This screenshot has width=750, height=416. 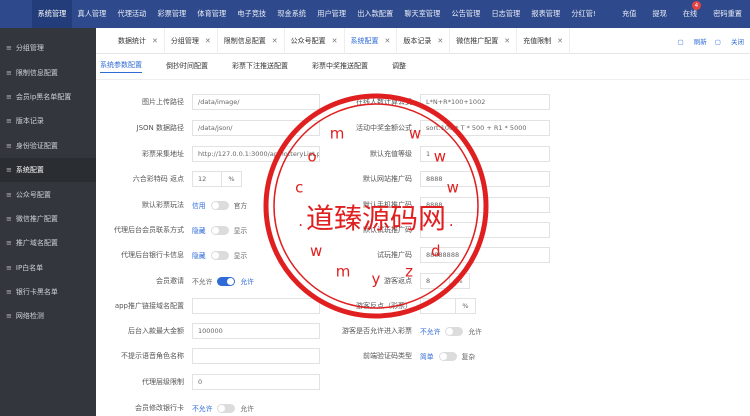 I want to click on subtab-adjust: 调整, so click(x=399, y=67).